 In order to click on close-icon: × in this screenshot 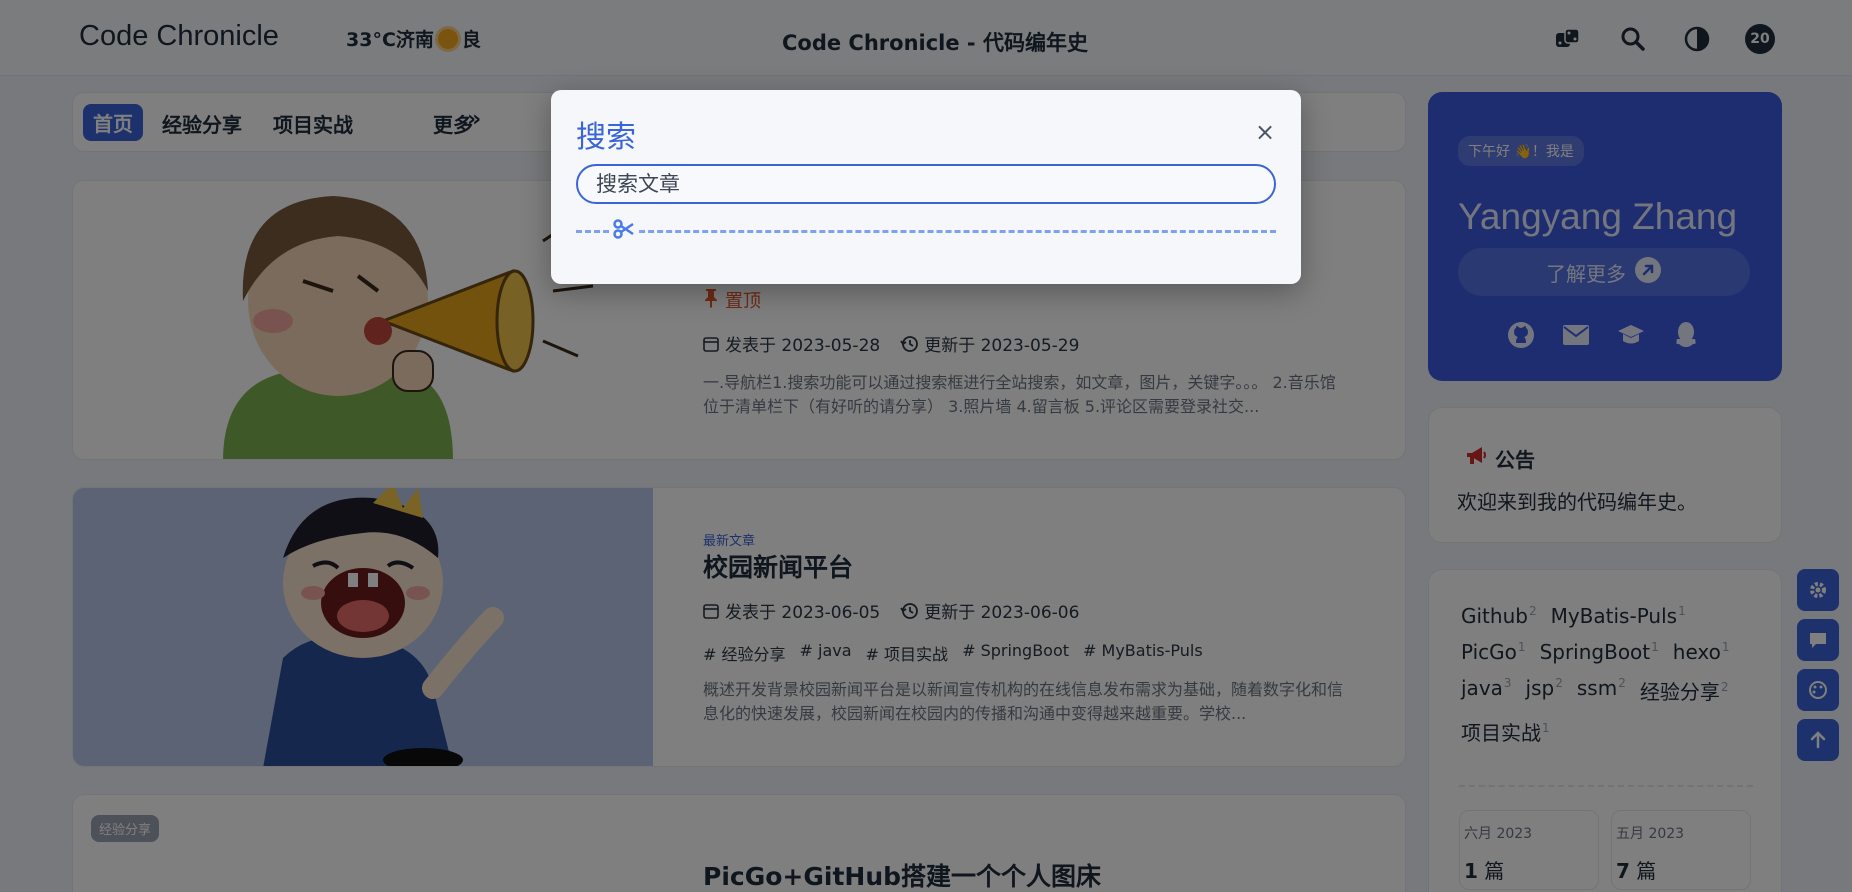, I will do `click(1265, 132)`.